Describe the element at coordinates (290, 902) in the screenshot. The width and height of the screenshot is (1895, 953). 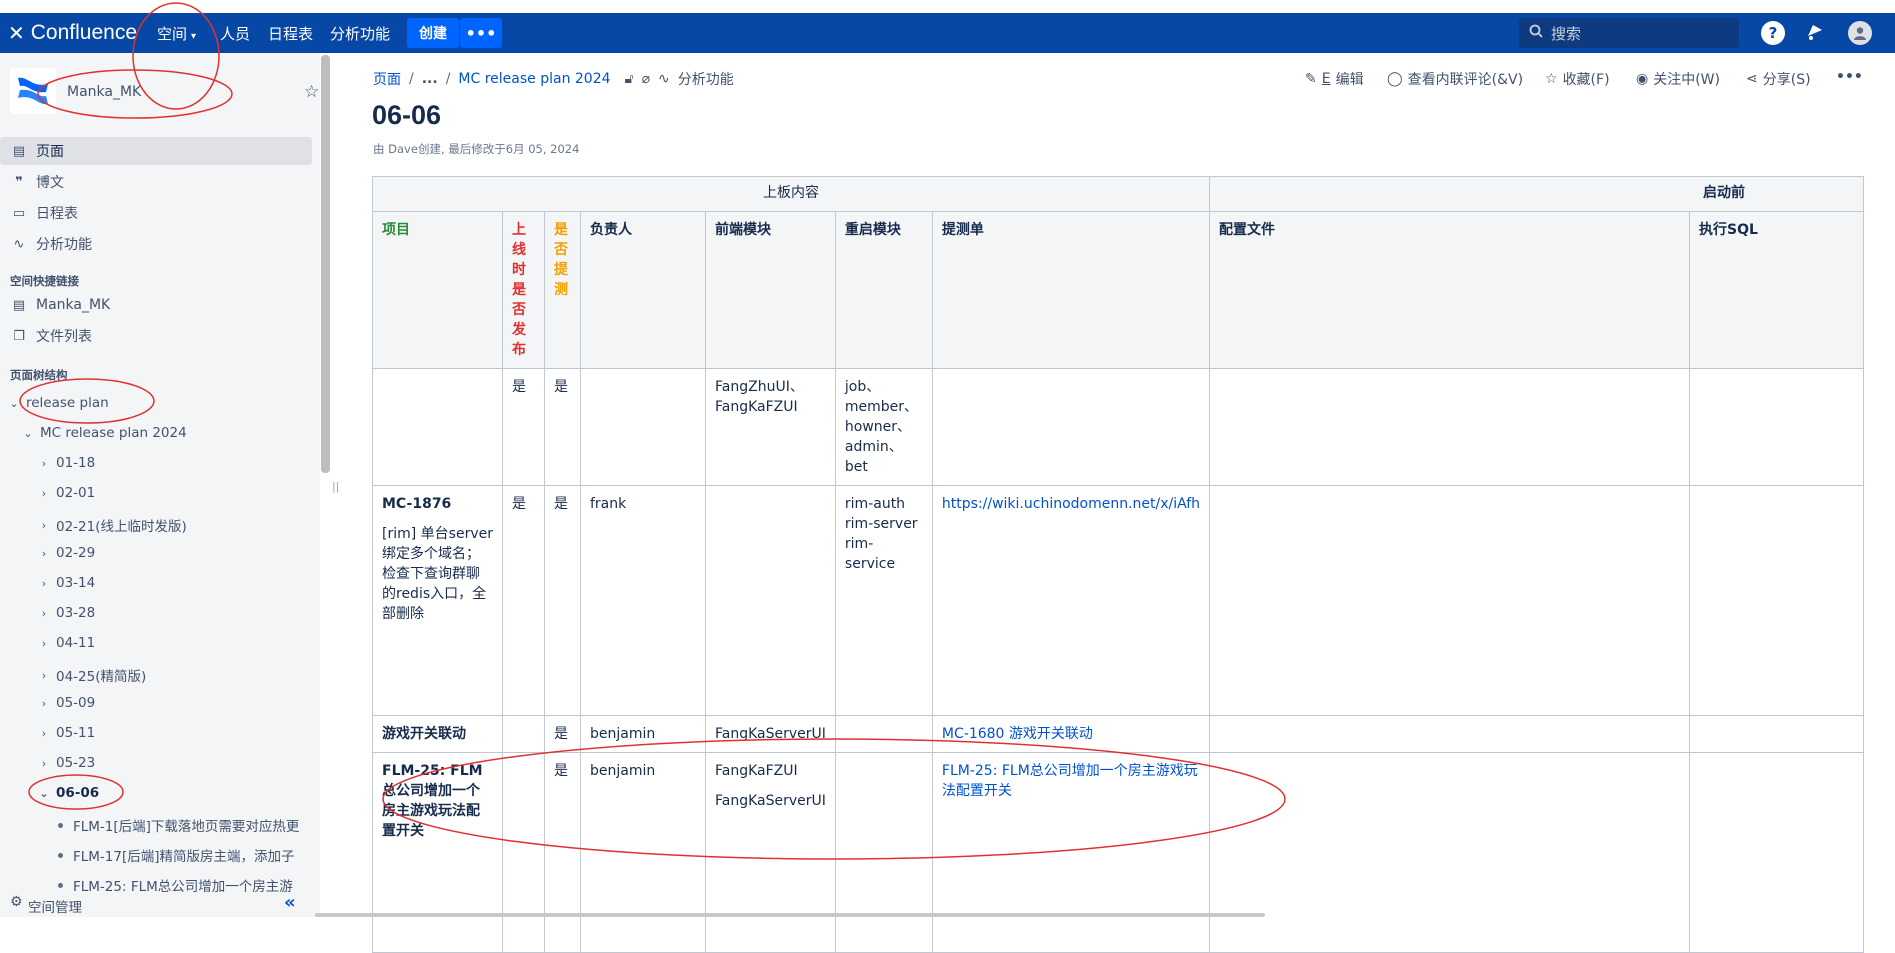
I see `collapse-sidebar-icon: «` at that location.